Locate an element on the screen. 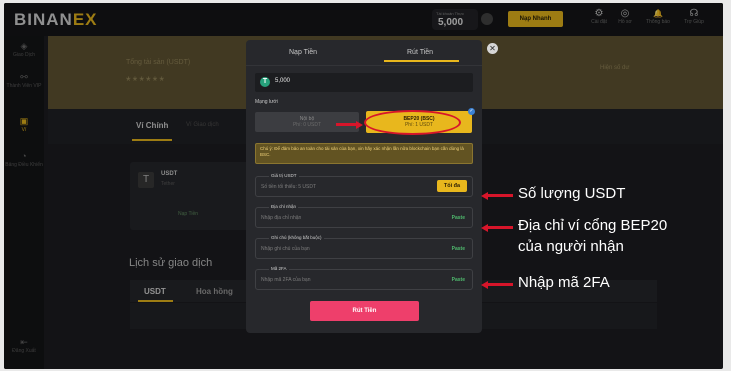 The image size is (731, 371). network-option-internal: Nội bộ Phí: 0 USDT is located at coordinates (307, 122).